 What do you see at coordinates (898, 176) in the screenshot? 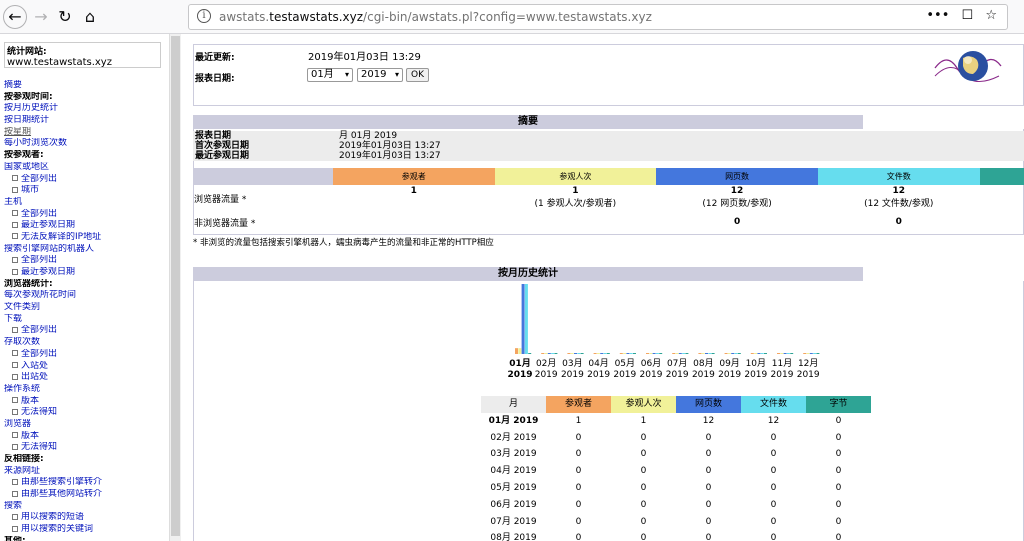
I see `col-hits: 文件数` at bounding box center [898, 176].